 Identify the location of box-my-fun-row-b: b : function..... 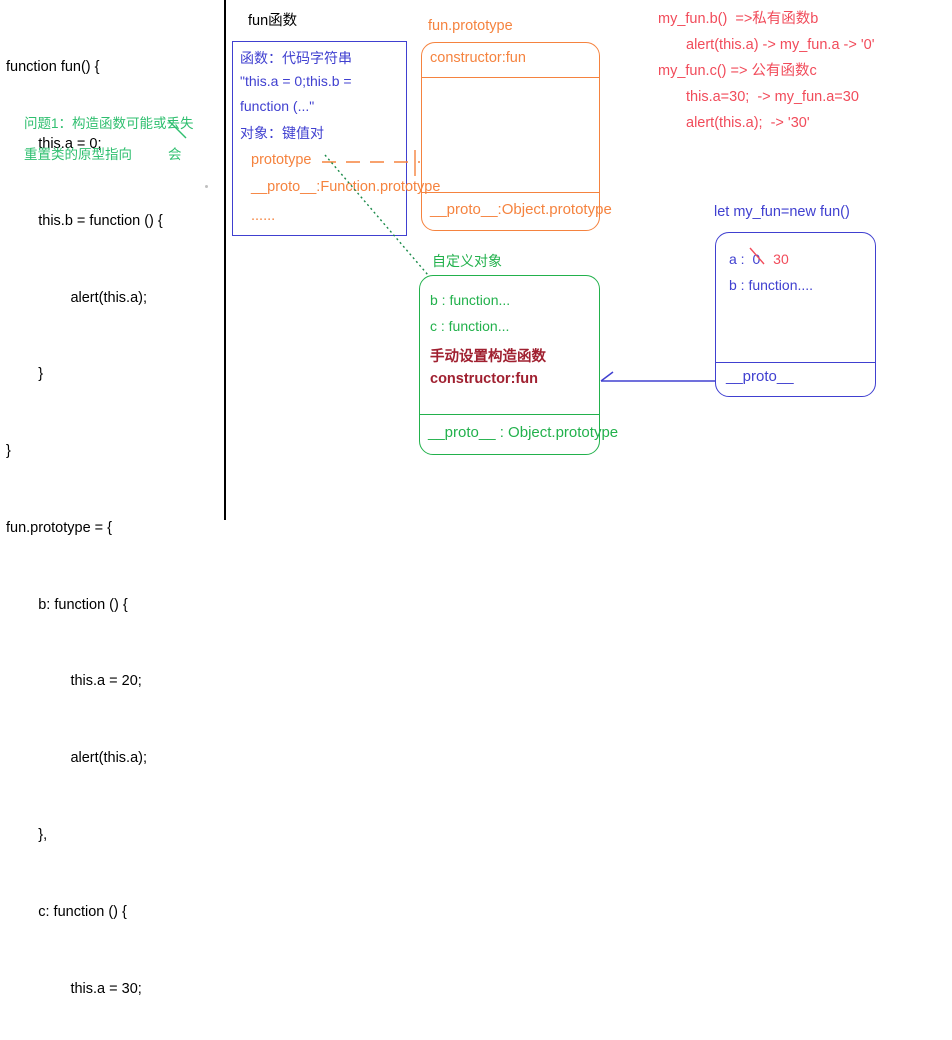
(771, 285).